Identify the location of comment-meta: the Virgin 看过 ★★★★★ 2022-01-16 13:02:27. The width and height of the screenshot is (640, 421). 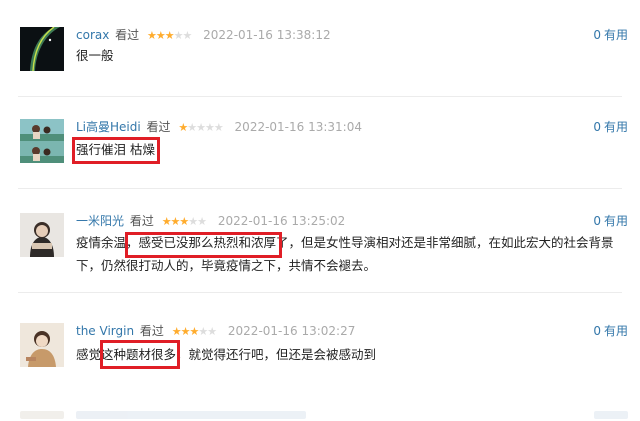
(215, 331).